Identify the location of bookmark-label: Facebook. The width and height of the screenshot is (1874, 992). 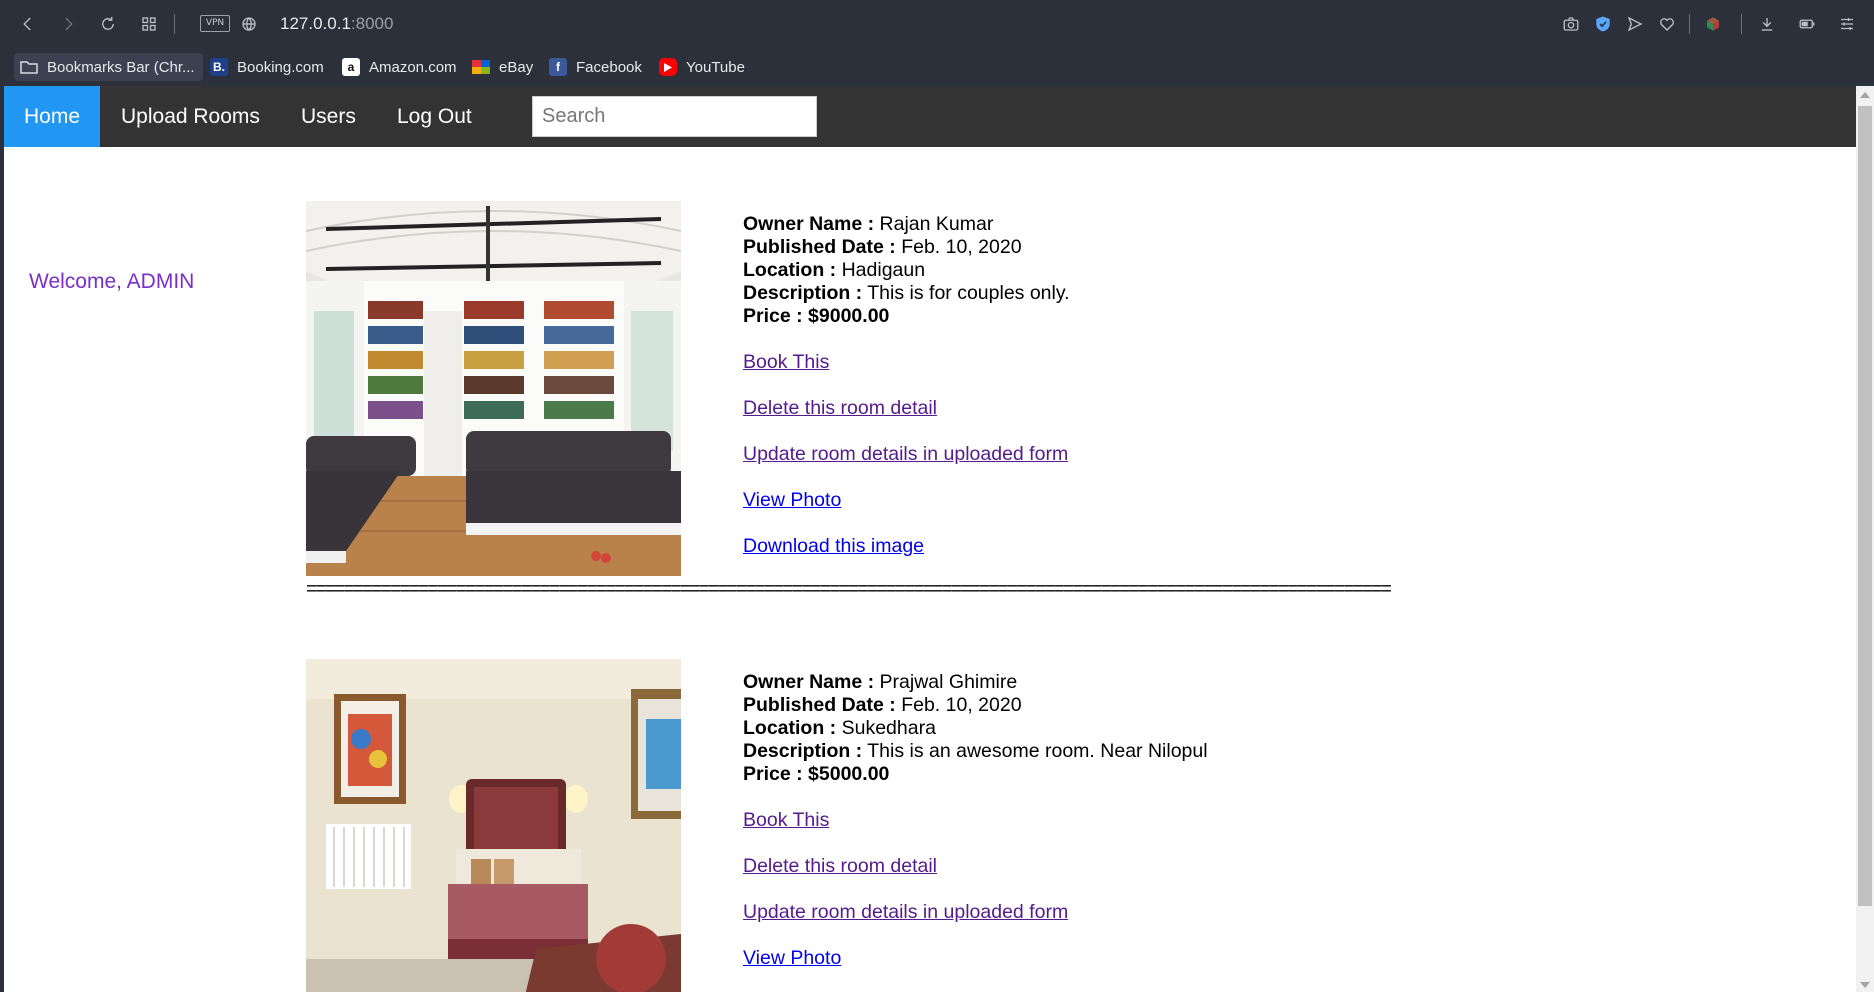
(609, 67).